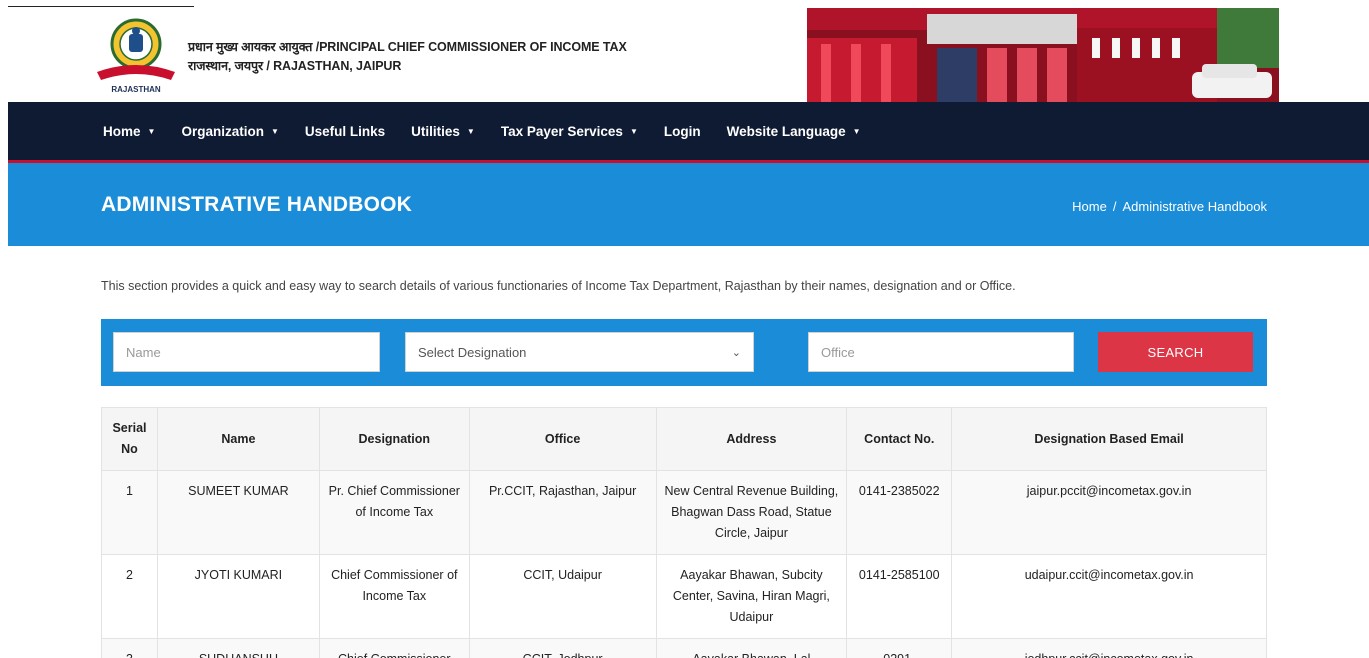 This screenshot has width=1369, height=658. I want to click on cell-designation: Chief Commissioner of Income Tax, so click(394, 596).